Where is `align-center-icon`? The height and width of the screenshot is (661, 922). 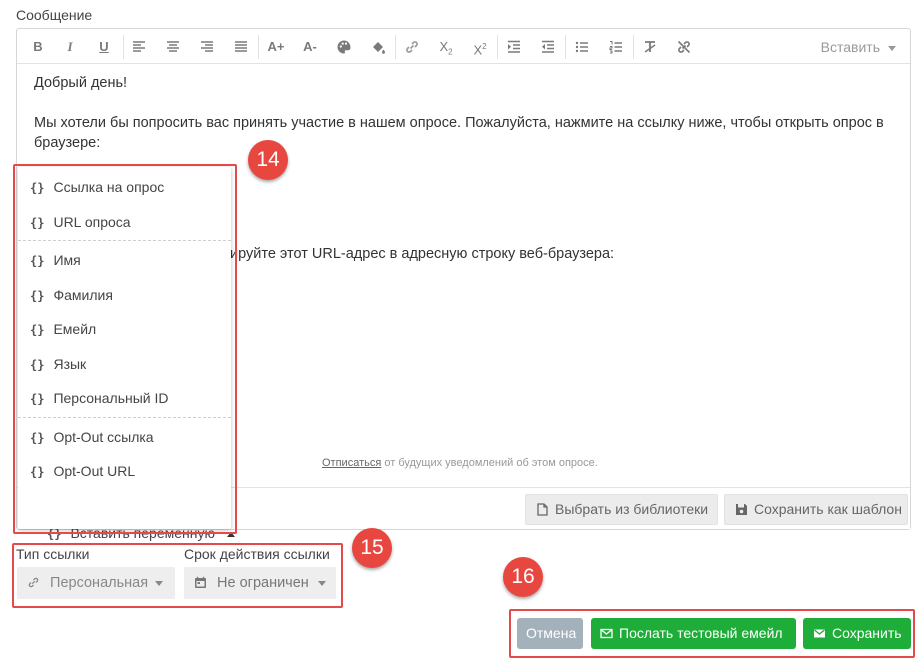
align-center-icon is located at coordinates (173, 47).